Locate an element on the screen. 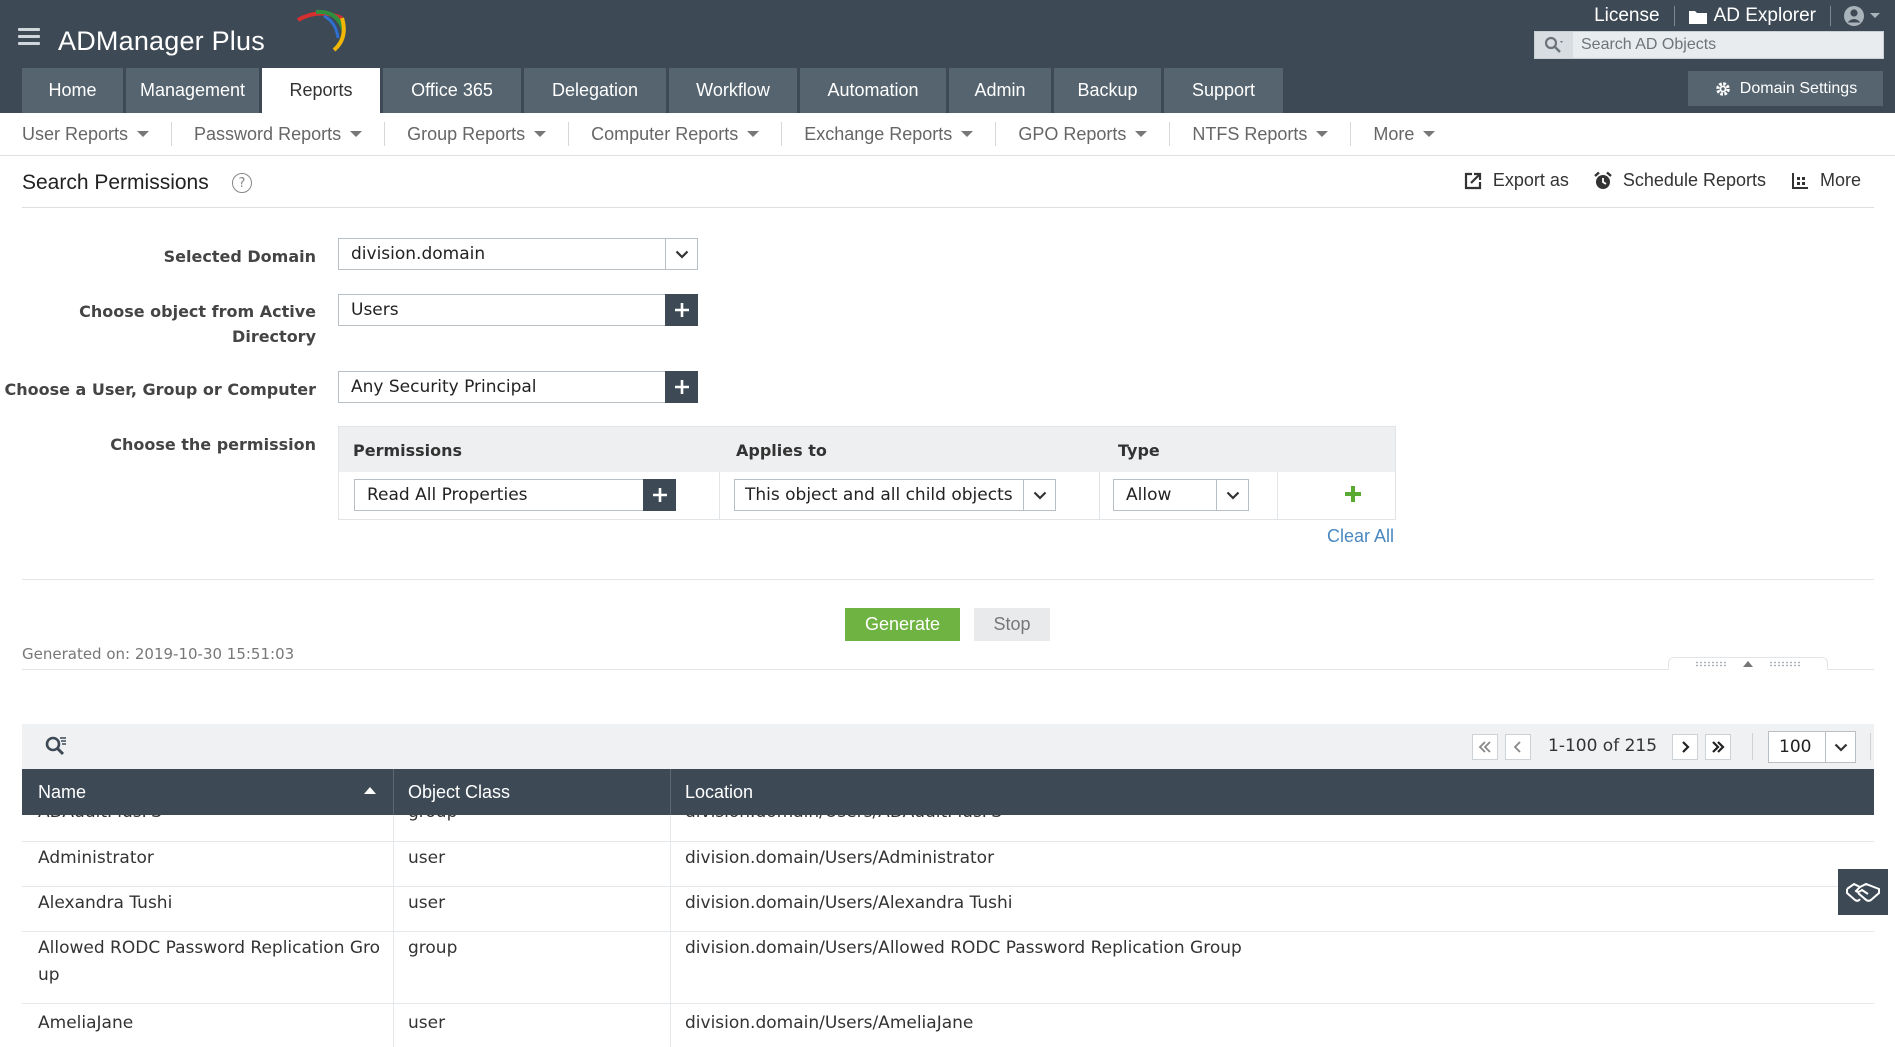  schedule-reports-button: Schedule Reports is located at coordinates (1679, 180).